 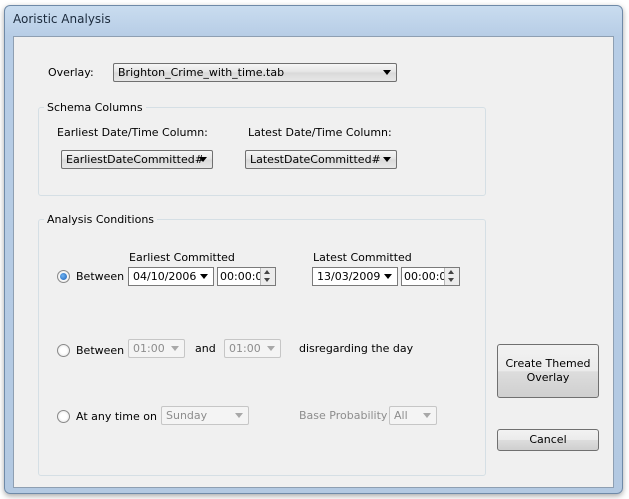 I want to click on earliest-date-picker: 04/10/2006, so click(x=171, y=276).